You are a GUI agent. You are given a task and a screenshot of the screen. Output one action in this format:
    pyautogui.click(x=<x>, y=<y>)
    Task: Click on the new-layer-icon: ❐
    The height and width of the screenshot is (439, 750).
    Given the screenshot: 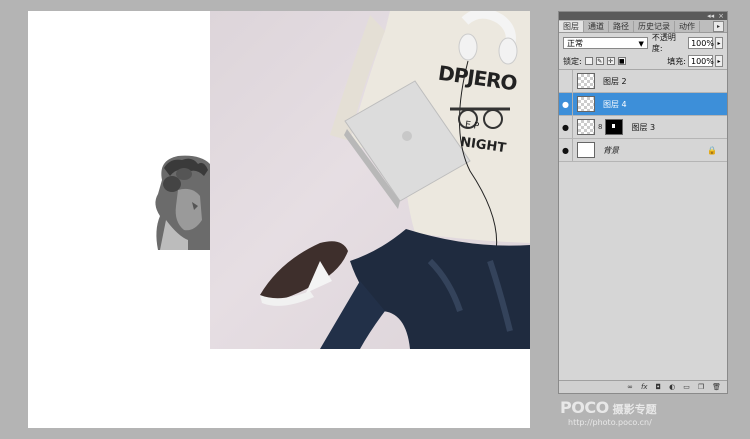 What is the action you would take?
    pyautogui.click(x=701, y=387)
    